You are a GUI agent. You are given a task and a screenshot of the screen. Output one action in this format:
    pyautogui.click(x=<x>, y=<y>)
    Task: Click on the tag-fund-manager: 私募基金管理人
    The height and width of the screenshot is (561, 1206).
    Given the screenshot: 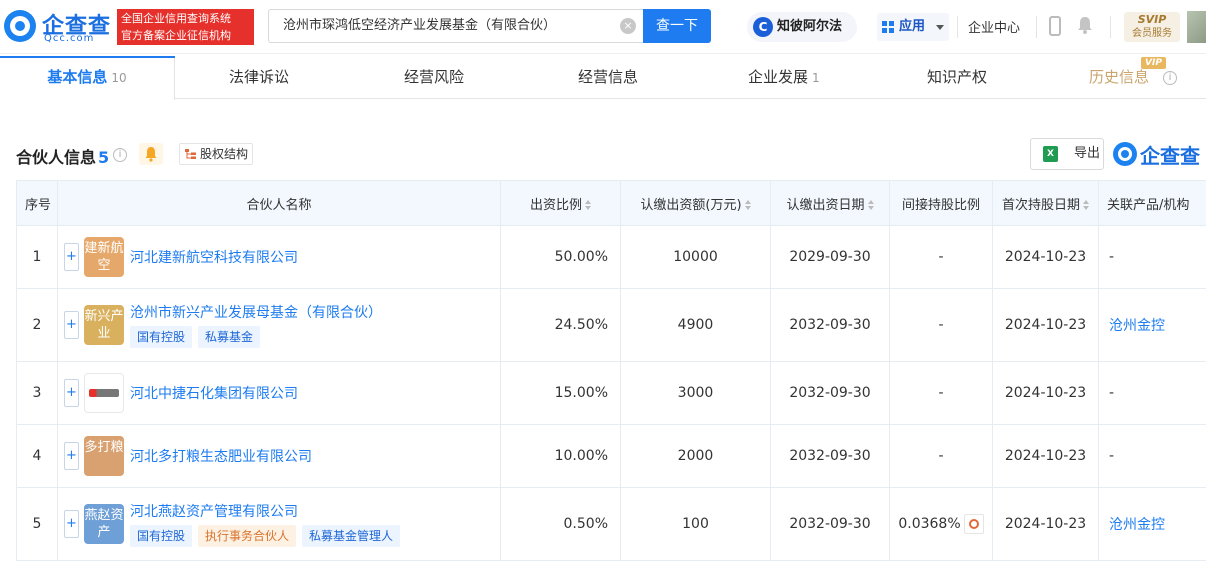 What is the action you would take?
    pyautogui.click(x=351, y=536)
    